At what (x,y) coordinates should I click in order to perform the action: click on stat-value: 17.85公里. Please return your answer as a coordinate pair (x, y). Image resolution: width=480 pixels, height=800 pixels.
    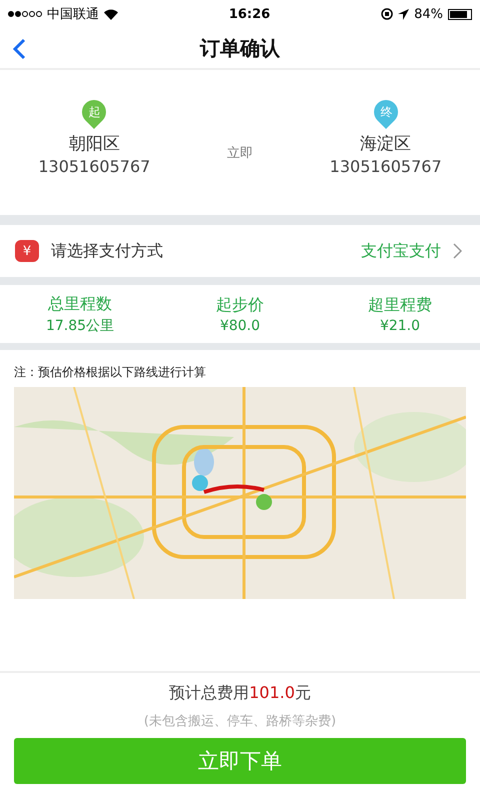
    Looking at the image, I should click on (80, 325).